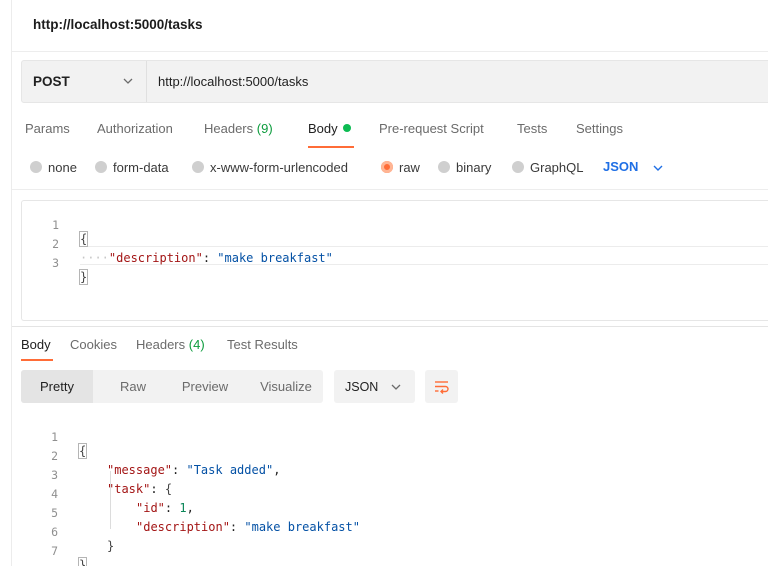 The height and width of the screenshot is (566, 768). I want to click on response-format-select: JSON, so click(374, 386).